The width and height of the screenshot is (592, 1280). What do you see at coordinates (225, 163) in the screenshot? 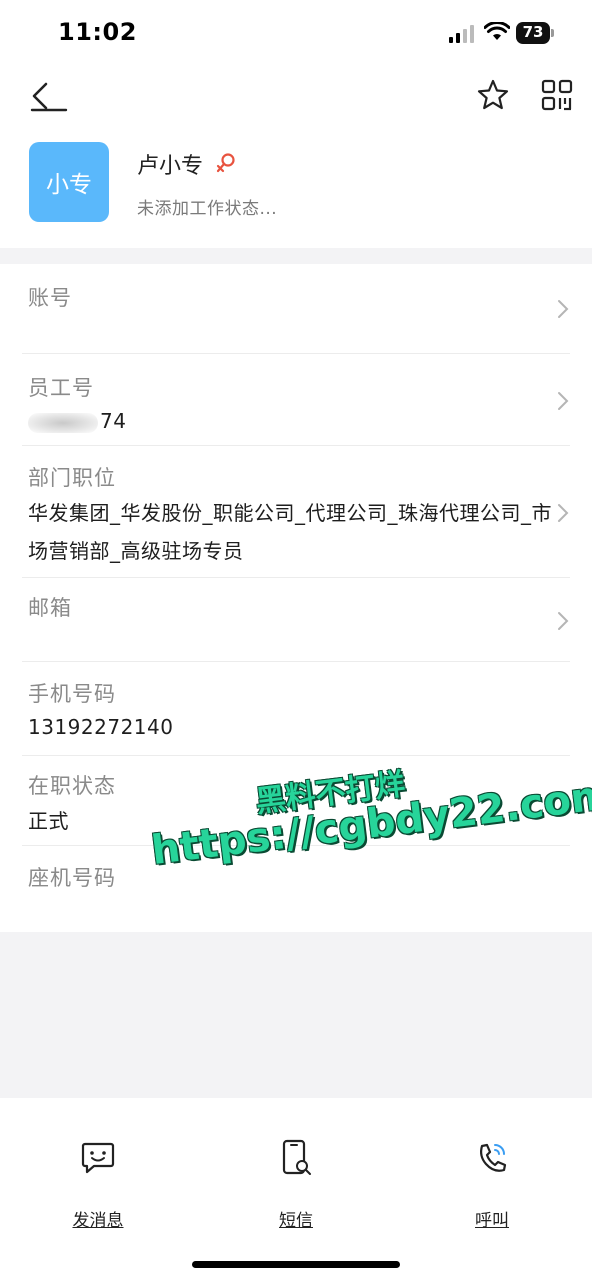
I see `female-icon` at bounding box center [225, 163].